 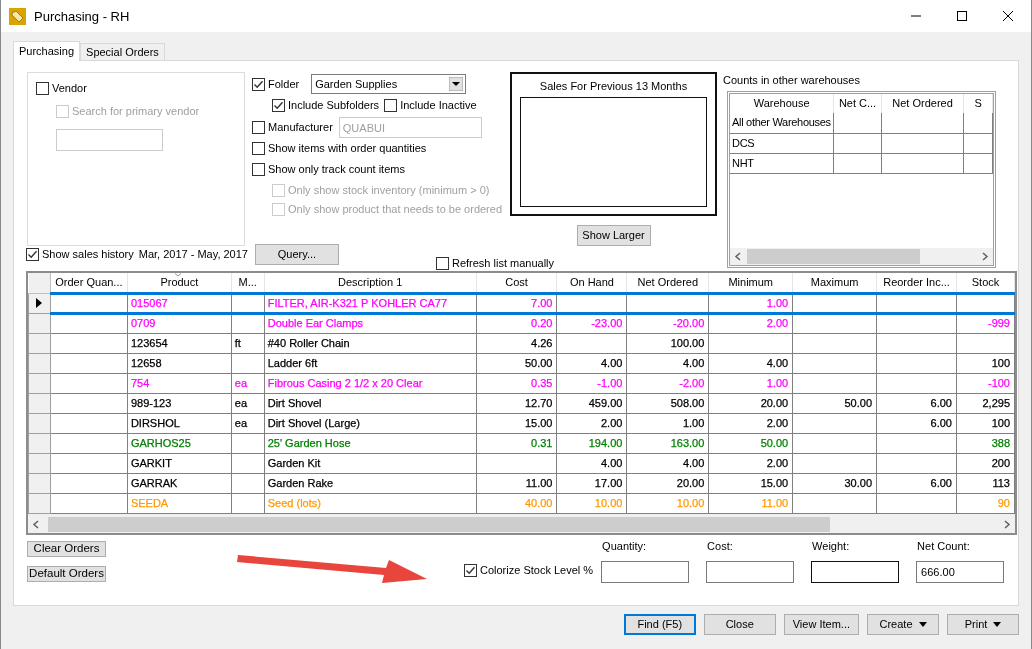 I want to click on table-cell: 20.00, so click(x=667, y=483).